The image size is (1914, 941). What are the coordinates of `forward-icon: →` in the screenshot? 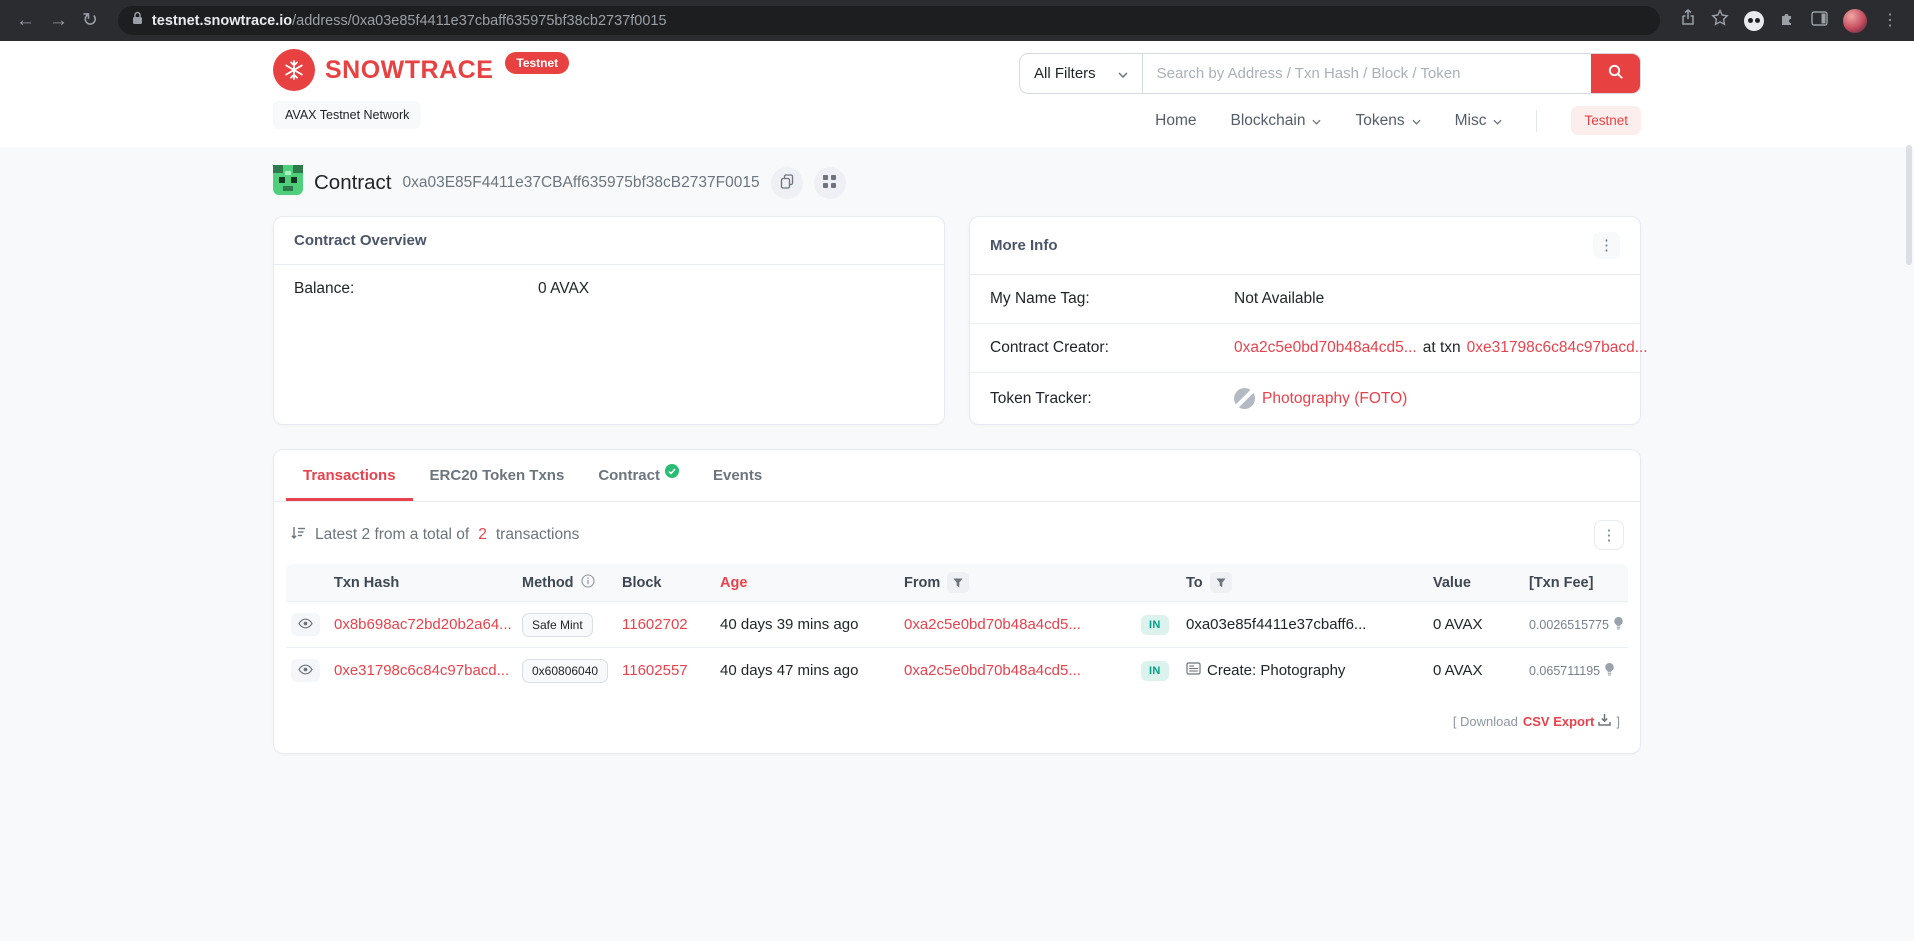 It's located at (58, 20).